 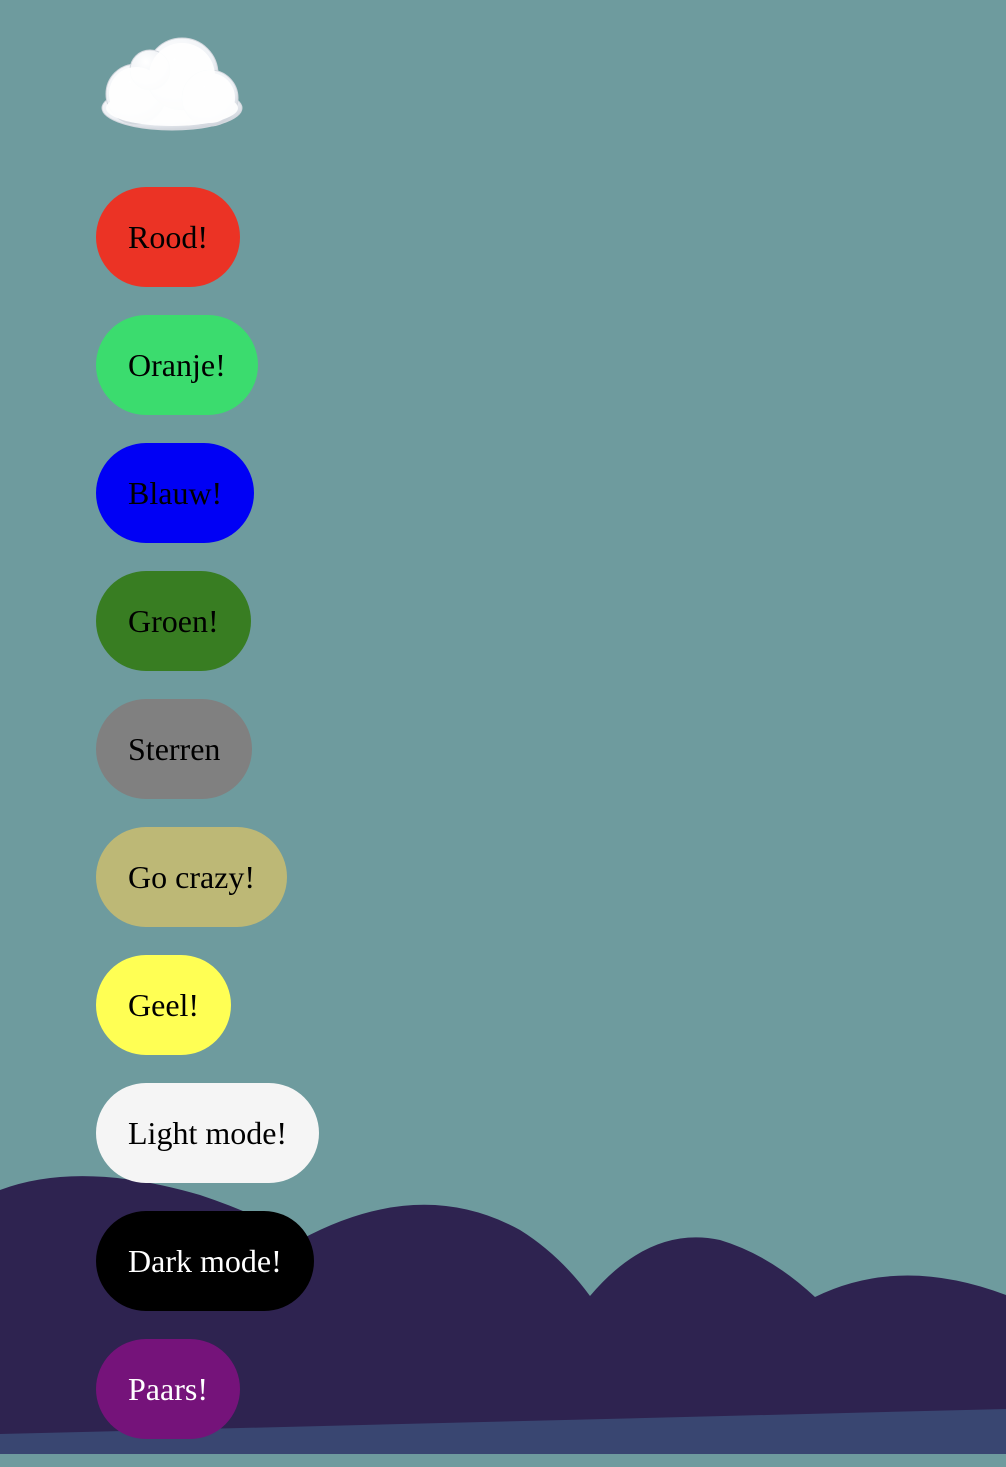 I want to click on dark-mode-button: Dark mode!, so click(x=205, y=1261).